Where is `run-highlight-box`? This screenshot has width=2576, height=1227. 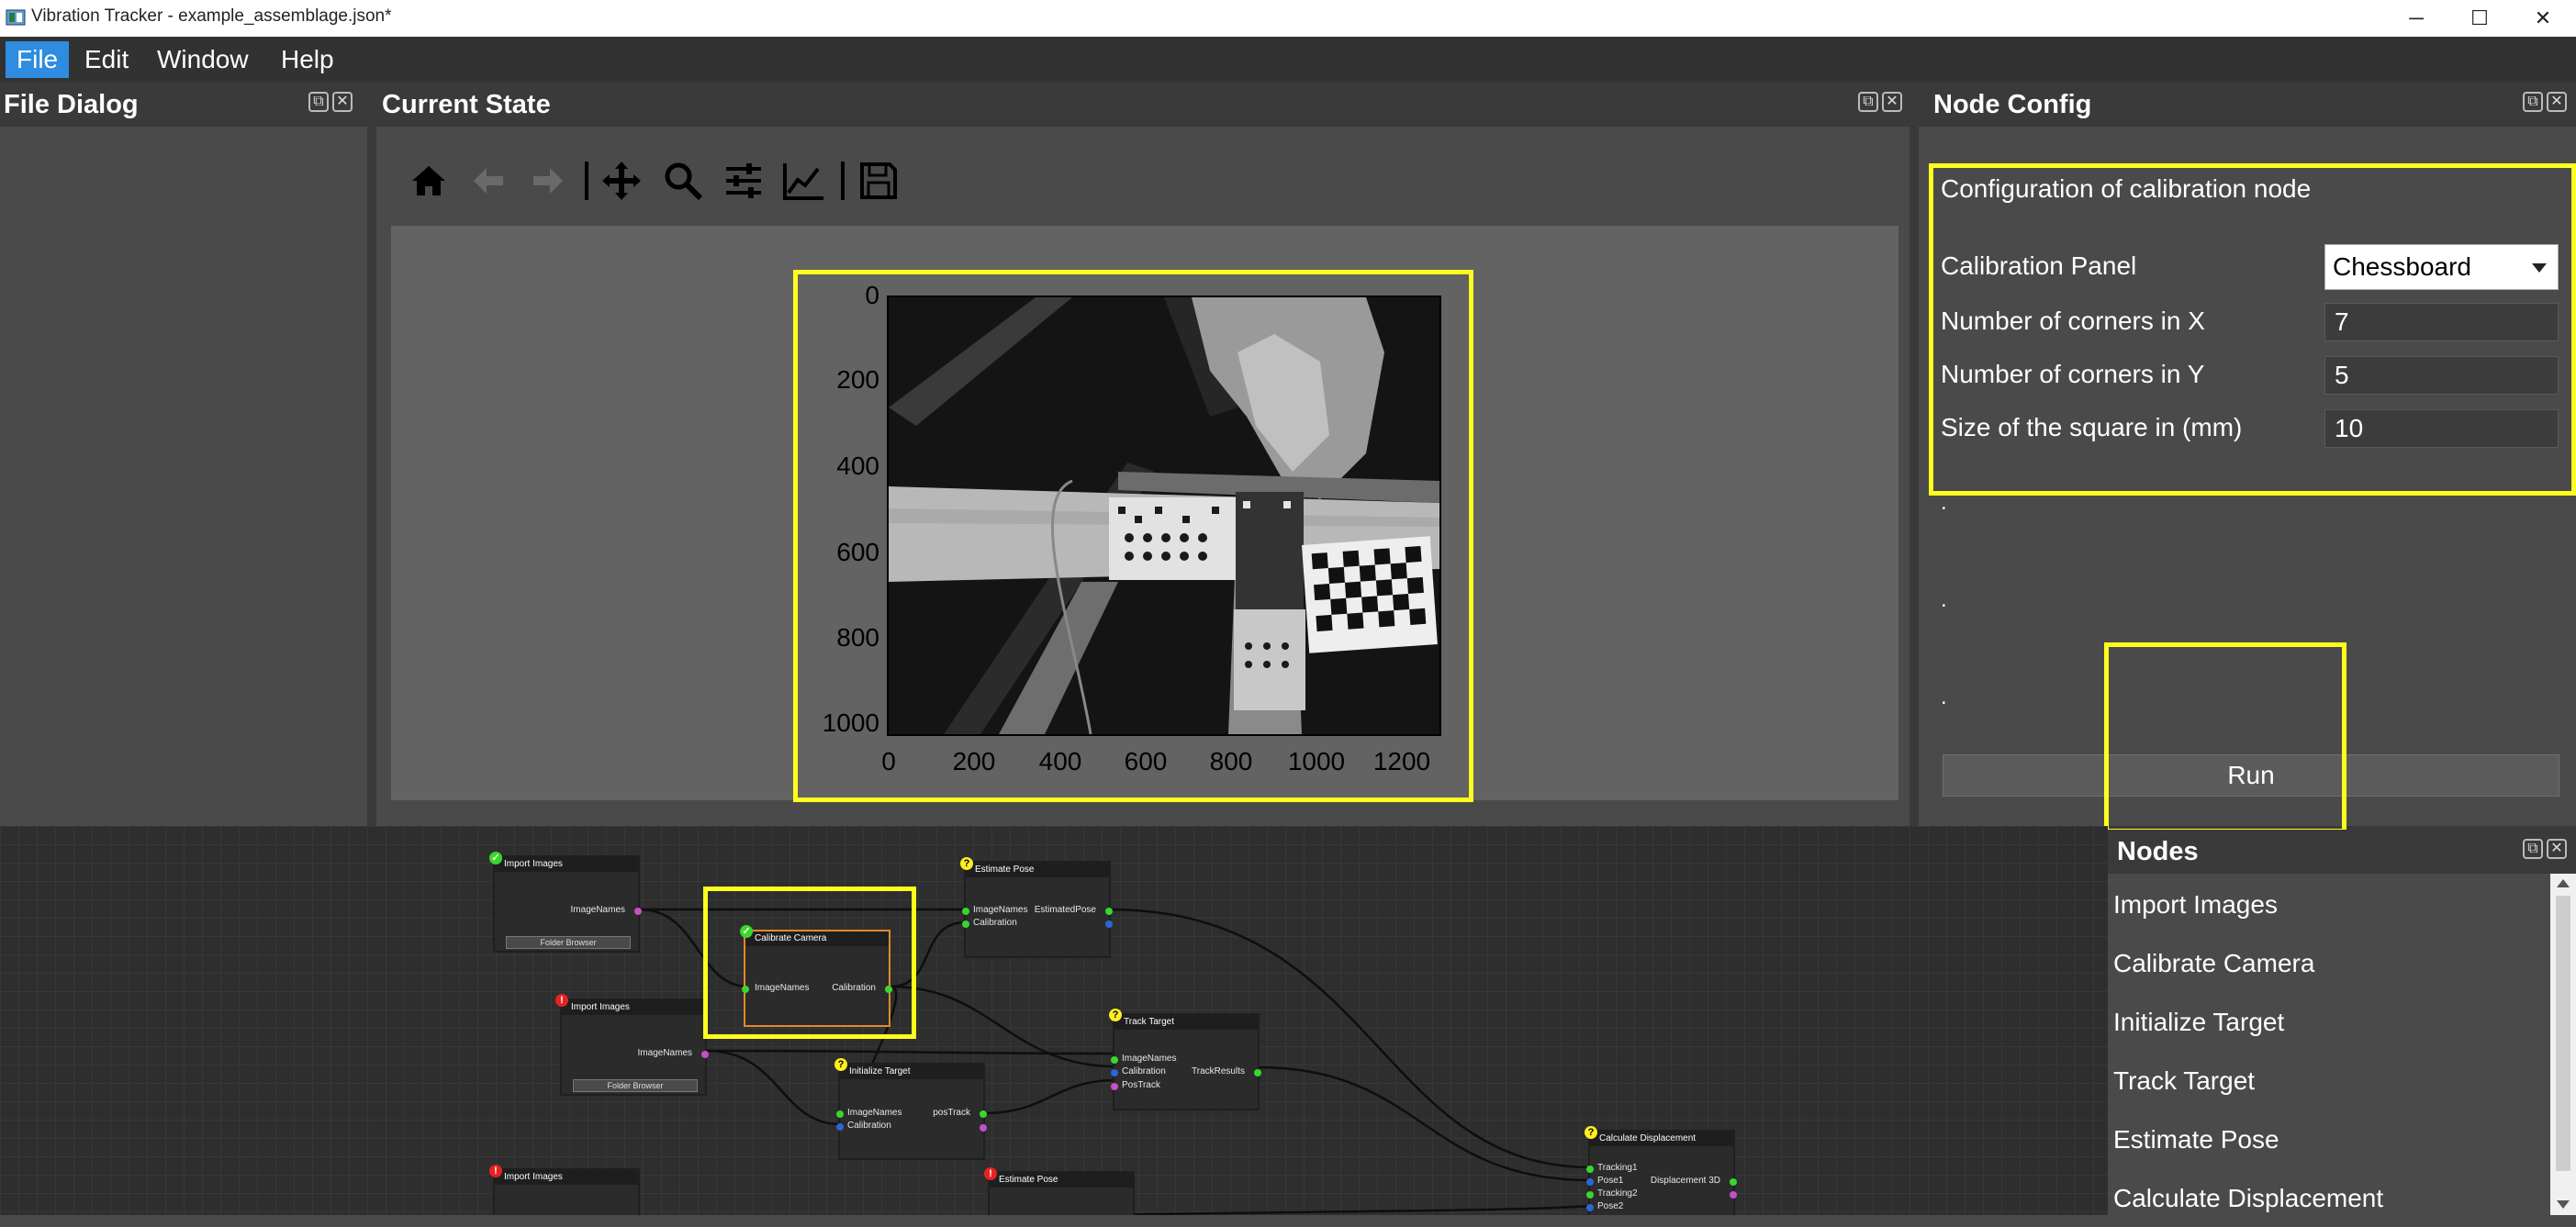 run-highlight-box is located at coordinates (2225, 737).